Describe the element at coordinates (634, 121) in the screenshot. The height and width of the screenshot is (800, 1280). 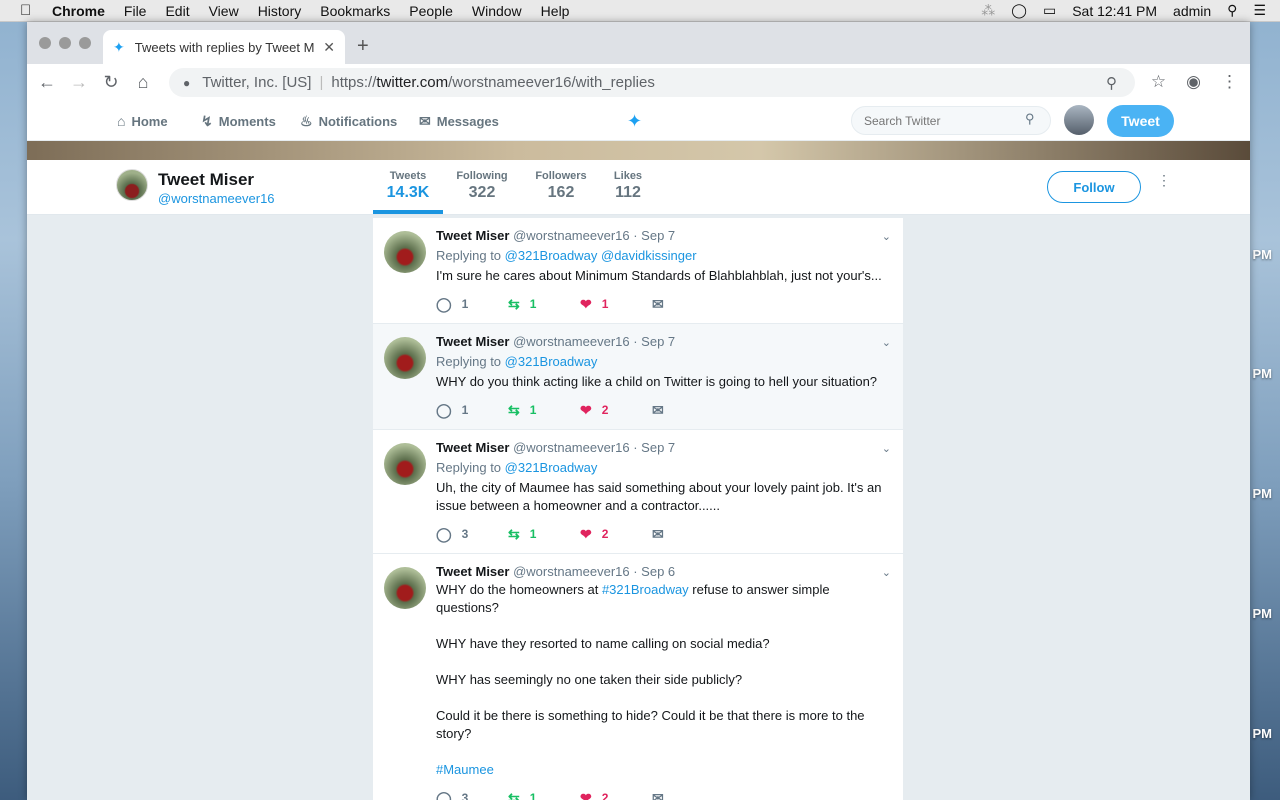
I see `twitter-logo-icon: ✦` at that location.